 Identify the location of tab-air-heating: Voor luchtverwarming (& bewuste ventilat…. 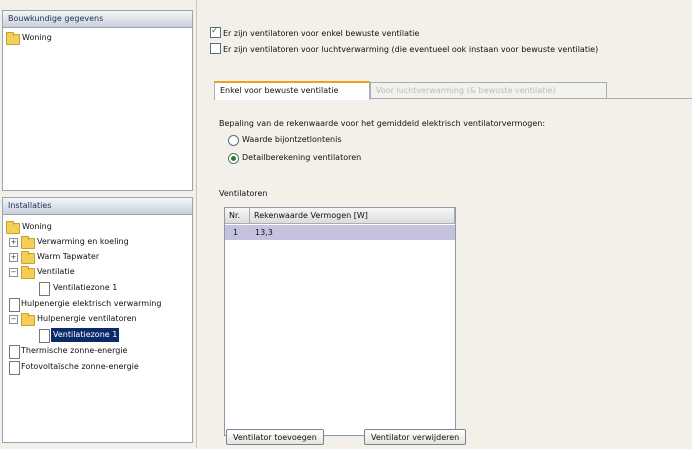
(488, 90).